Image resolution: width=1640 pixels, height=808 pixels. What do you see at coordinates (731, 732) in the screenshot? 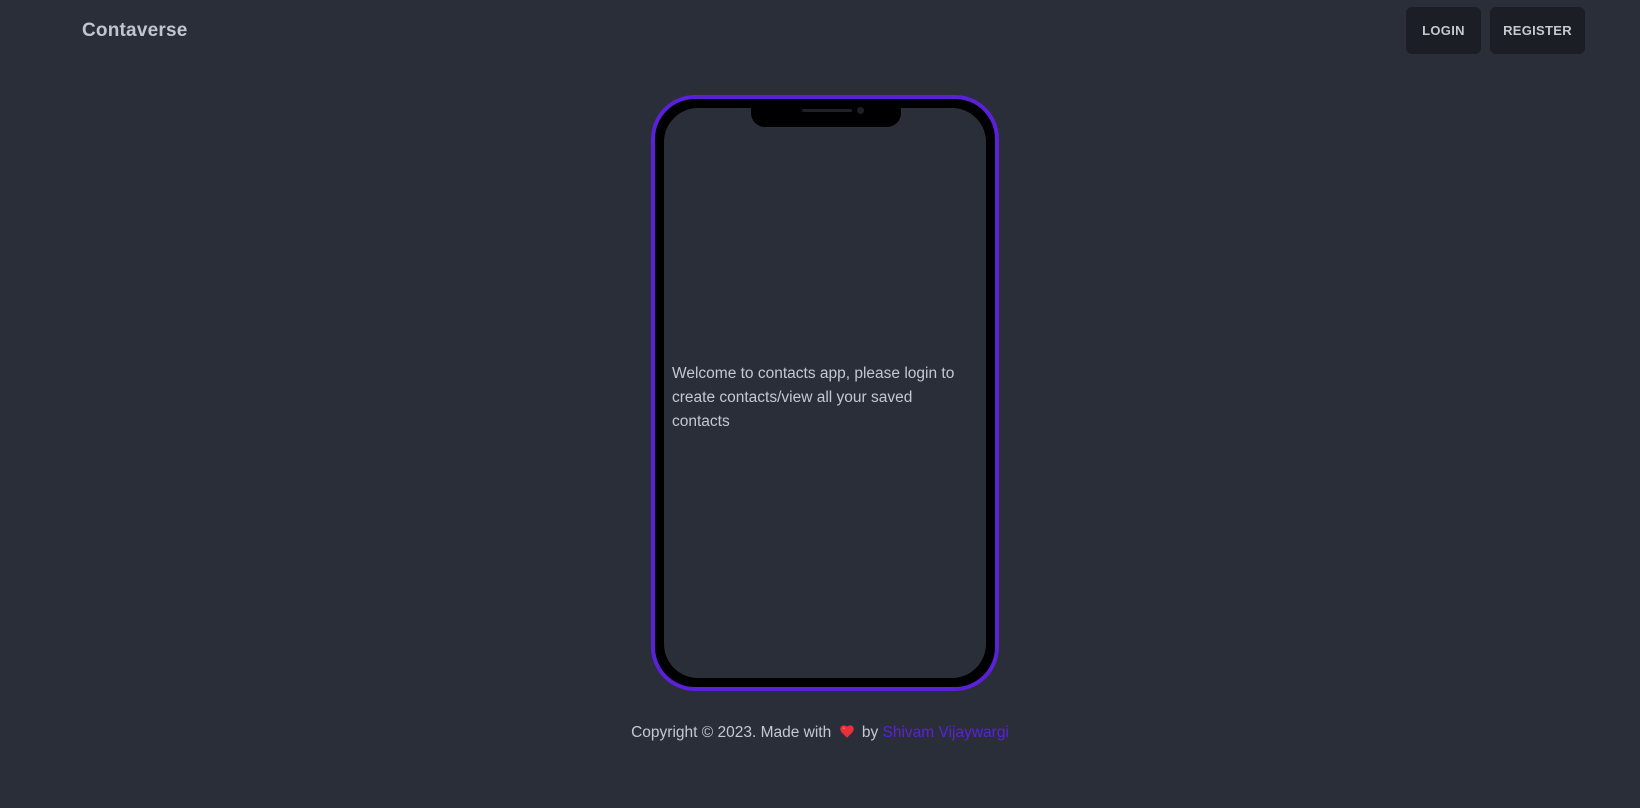
I see `copyright-text: Copyright © 2023. Made with` at bounding box center [731, 732].